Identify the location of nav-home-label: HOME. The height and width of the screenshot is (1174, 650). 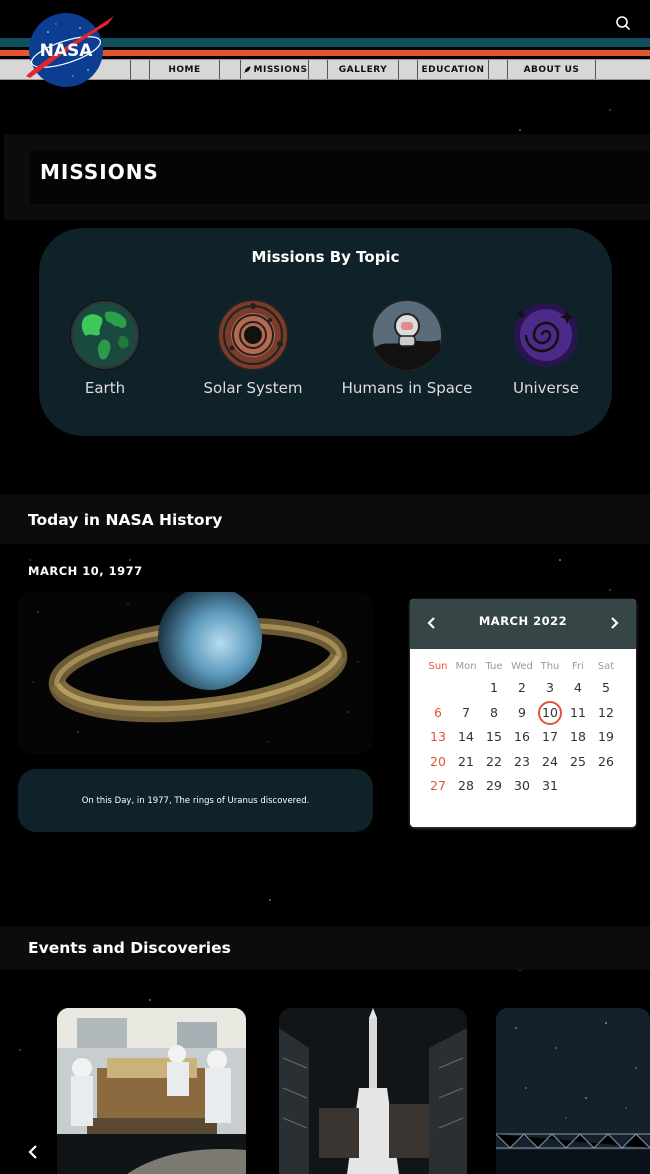
(184, 69).